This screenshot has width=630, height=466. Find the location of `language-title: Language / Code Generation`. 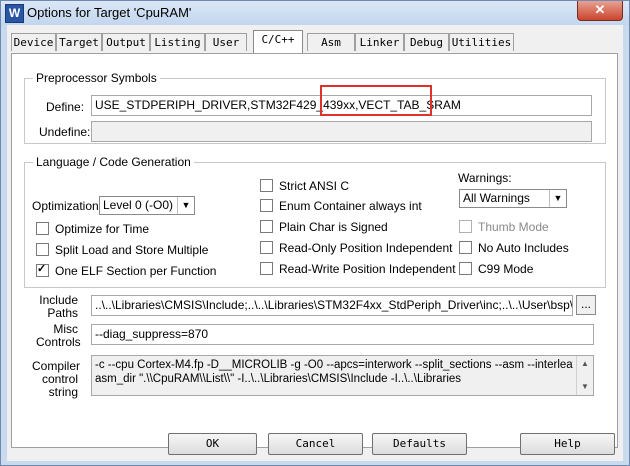

language-title: Language / Code Generation is located at coordinates (113, 162).